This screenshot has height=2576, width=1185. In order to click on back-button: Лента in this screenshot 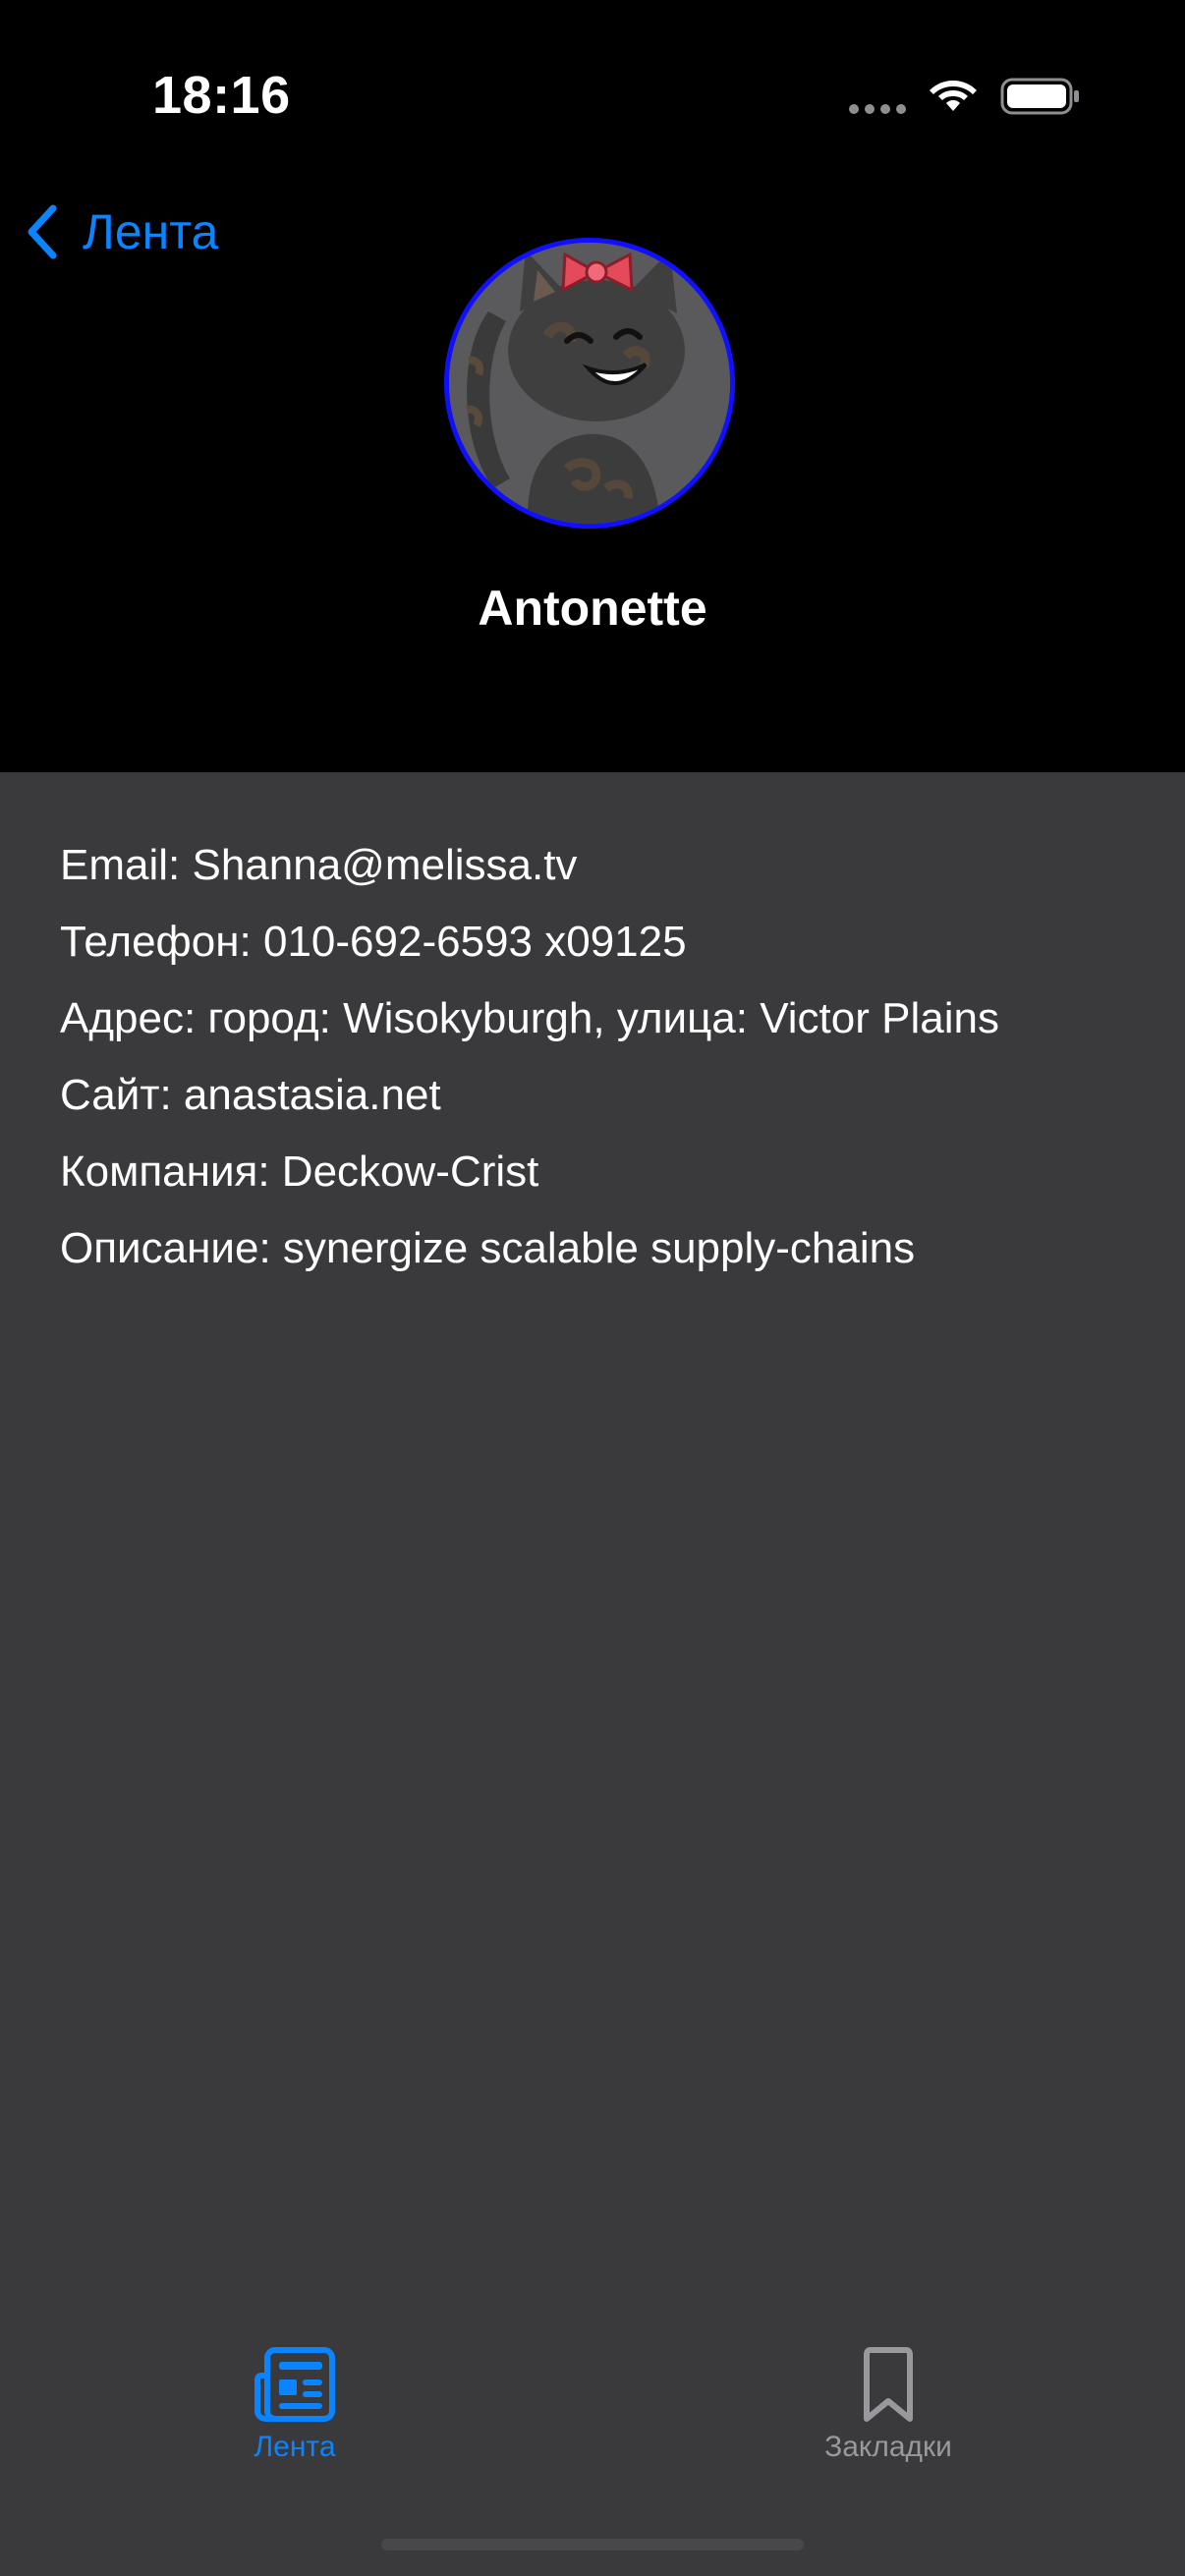, I will do `click(121, 231)`.